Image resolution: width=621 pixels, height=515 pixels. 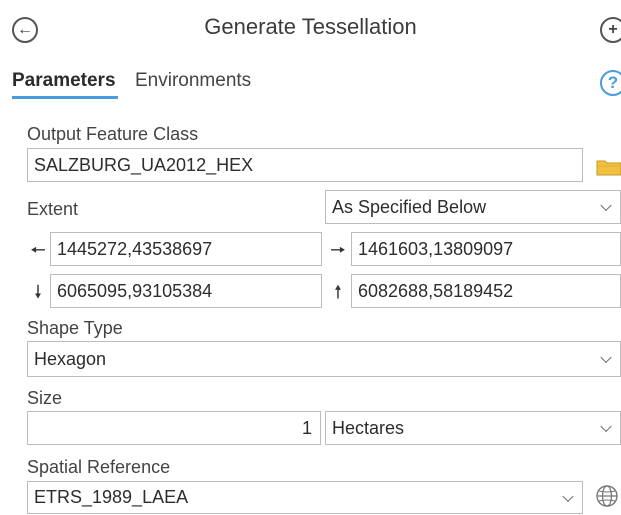 What do you see at coordinates (610, 30) in the screenshot?
I see `plus-icon: +` at bounding box center [610, 30].